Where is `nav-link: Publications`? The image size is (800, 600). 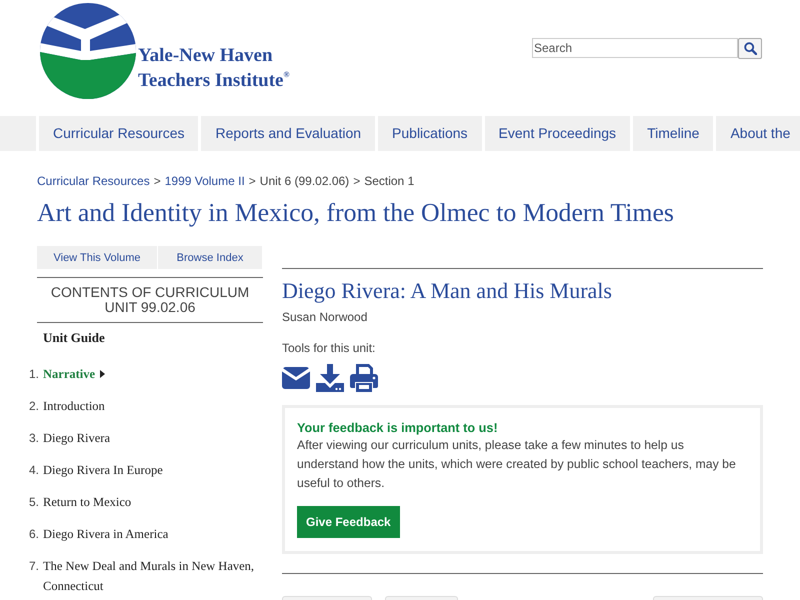 nav-link: Publications is located at coordinates (428, 133).